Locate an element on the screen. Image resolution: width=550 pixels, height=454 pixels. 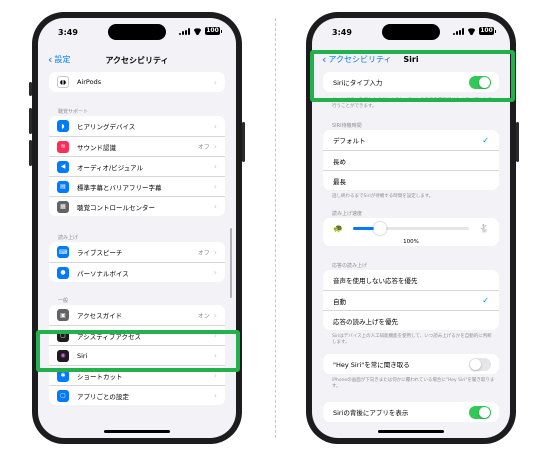
page-title: アクセシビリティ is located at coordinates (137, 60).